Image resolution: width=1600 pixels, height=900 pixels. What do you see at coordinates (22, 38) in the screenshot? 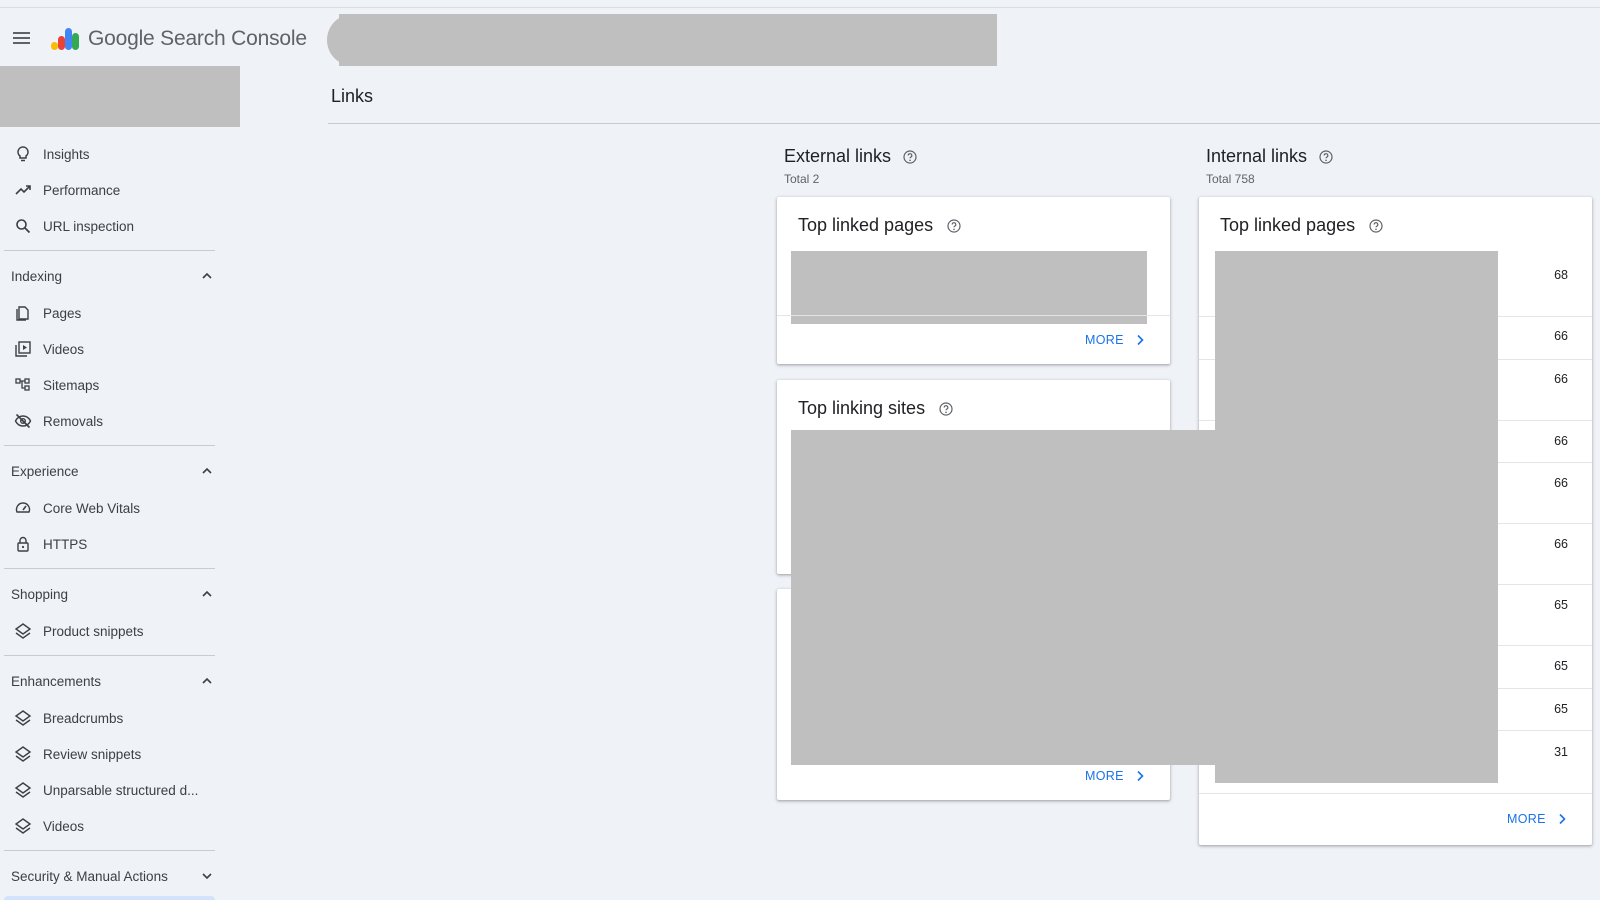
I see `hamburger-menu-icon` at bounding box center [22, 38].